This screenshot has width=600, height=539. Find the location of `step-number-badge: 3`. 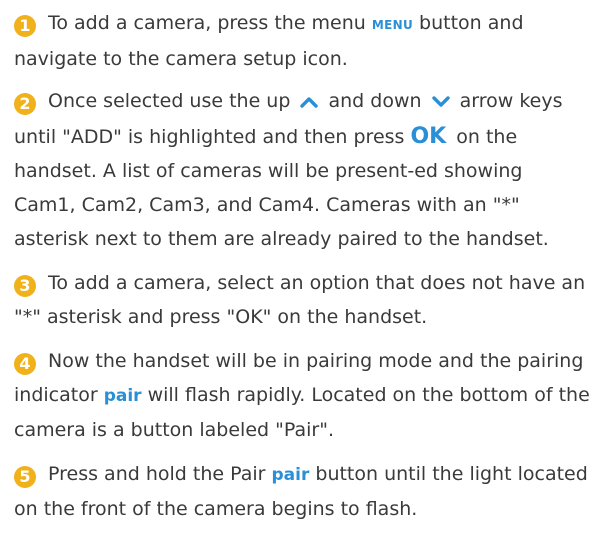

step-number-badge: 3 is located at coordinates (25, 286).